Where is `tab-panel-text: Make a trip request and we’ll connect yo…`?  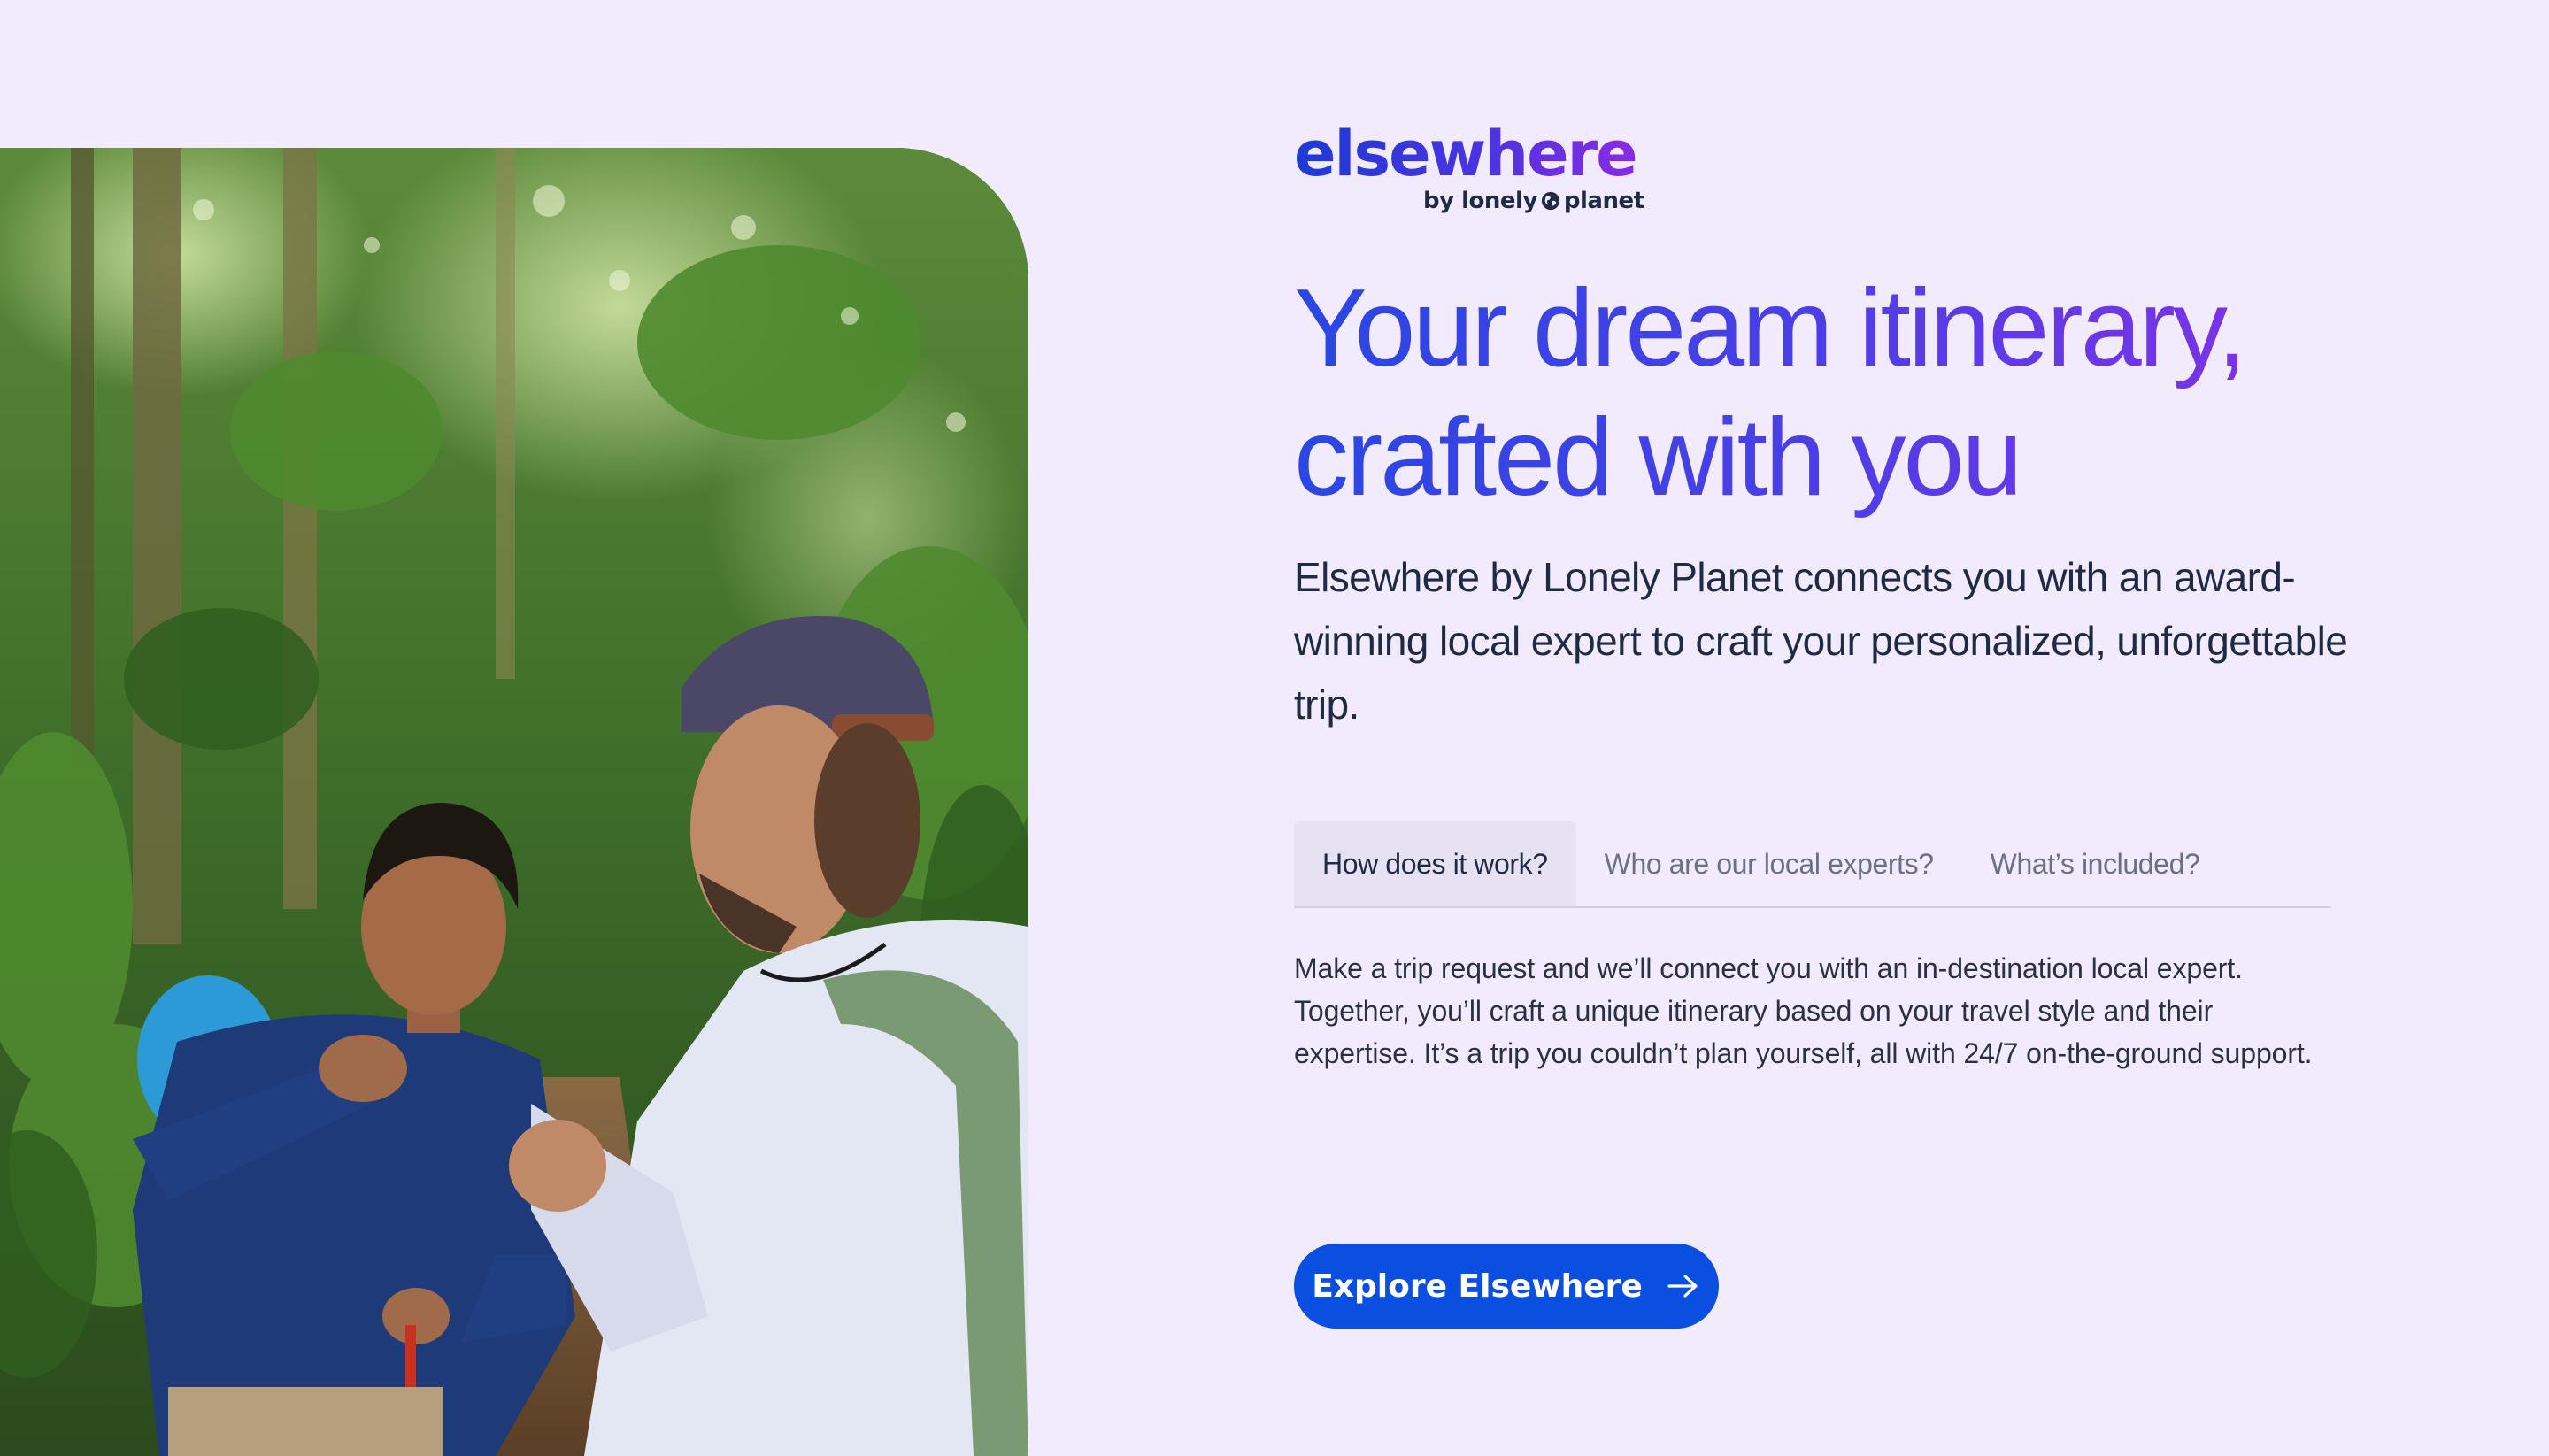 tab-panel-text: Make a trip request and we’ll connect yo… is located at coordinates (1804, 1010).